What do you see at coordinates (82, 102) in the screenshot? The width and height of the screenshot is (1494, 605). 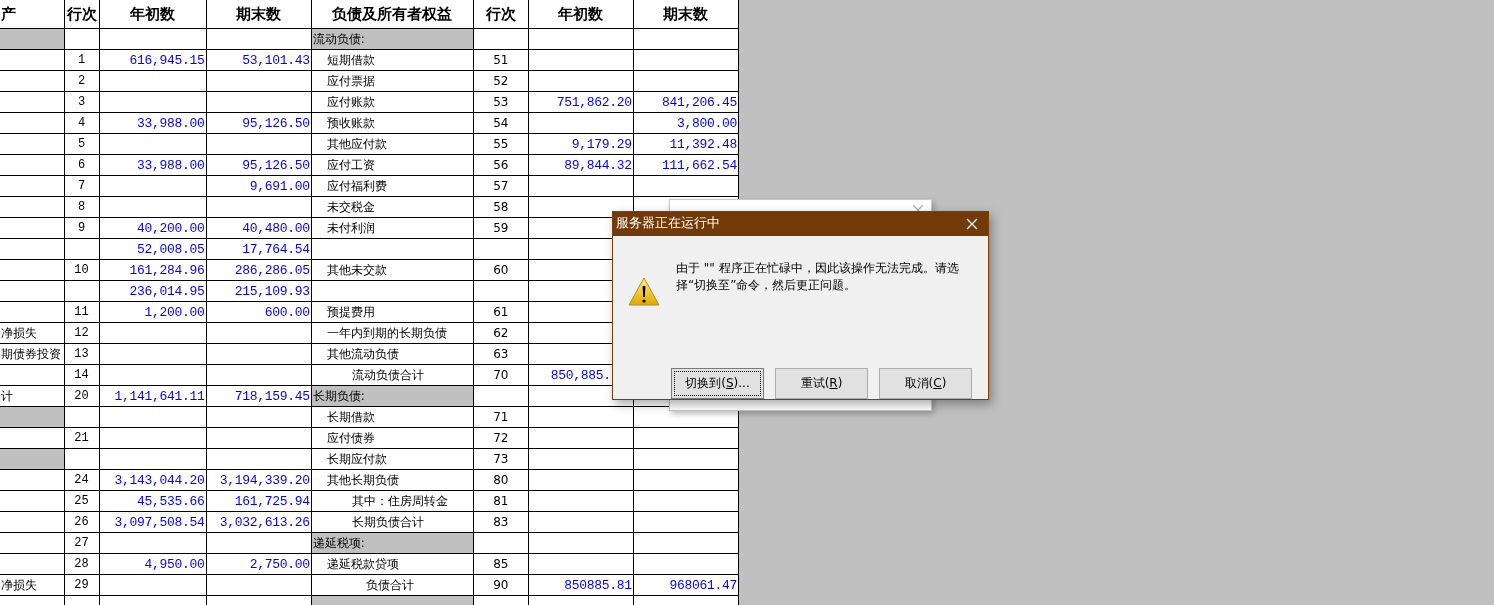 I see `table-cell: 3` at bounding box center [82, 102].